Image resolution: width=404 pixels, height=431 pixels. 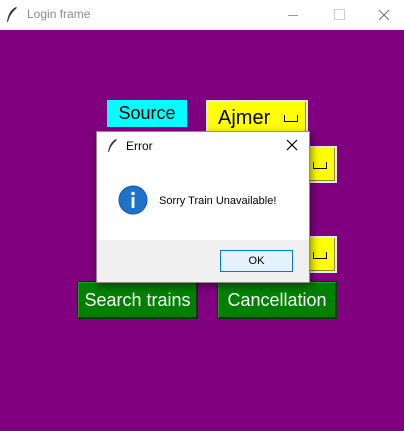 I want to click on window-titlebar: Login frame, so click(x=202, y=15).